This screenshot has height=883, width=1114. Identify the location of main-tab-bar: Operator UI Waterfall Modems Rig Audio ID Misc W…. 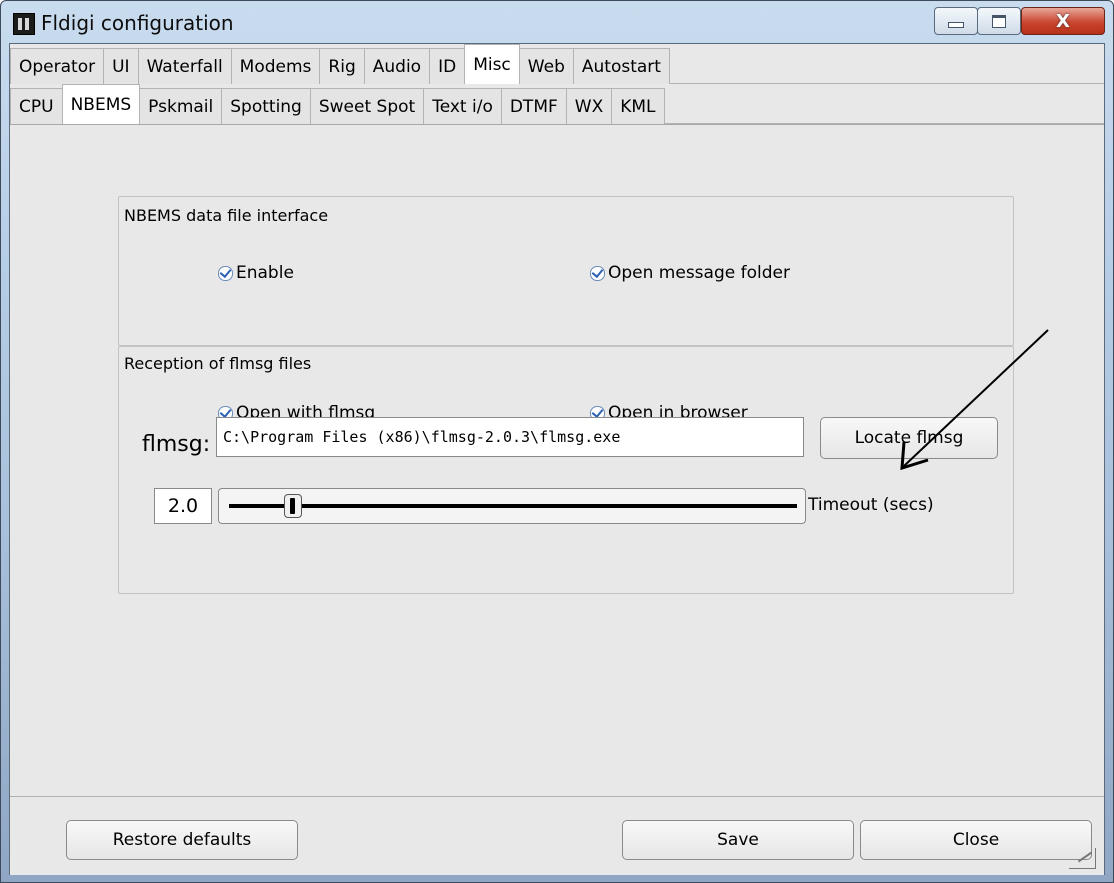
(557, 64).